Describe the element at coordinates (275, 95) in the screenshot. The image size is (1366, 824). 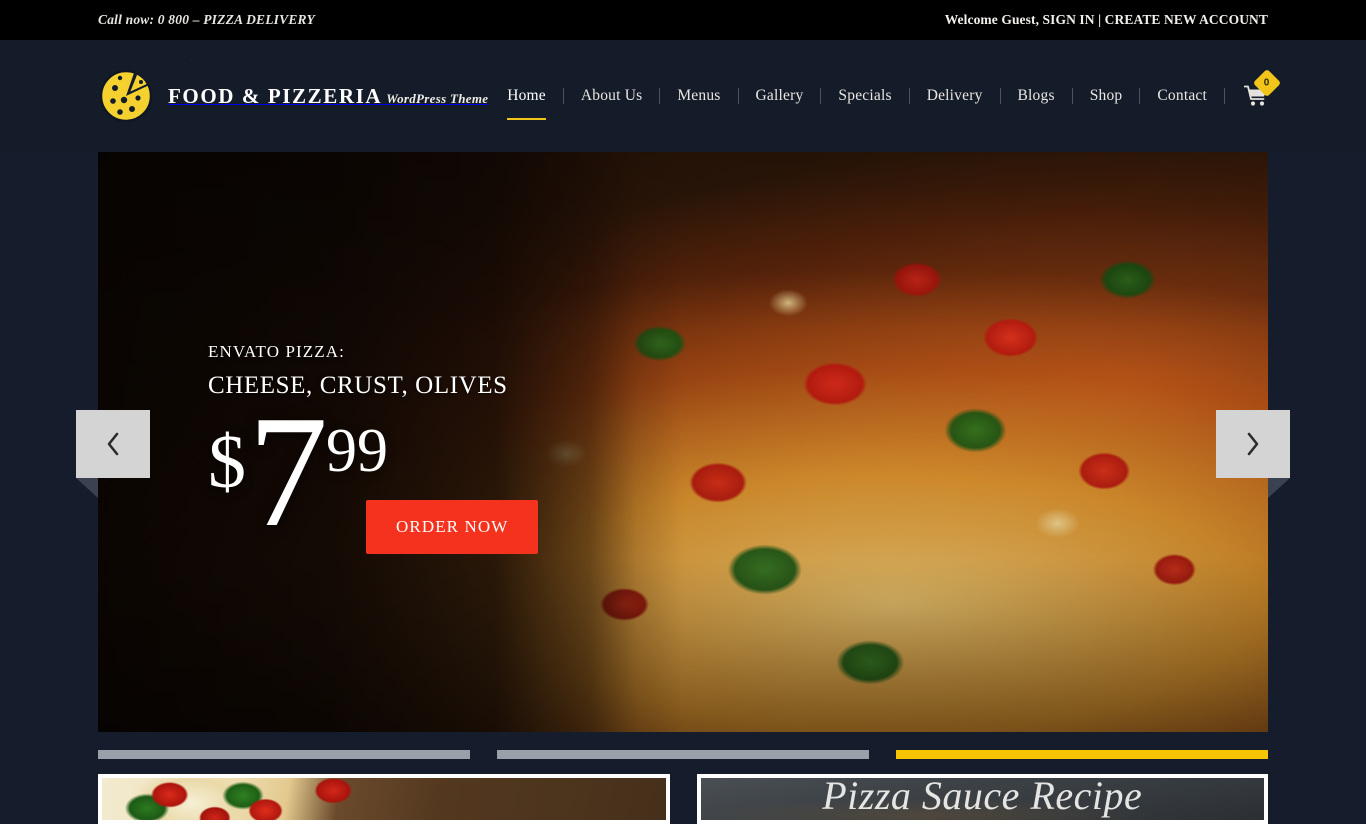
I see `brand-title: FOOD & PIZZERIA` at that location.